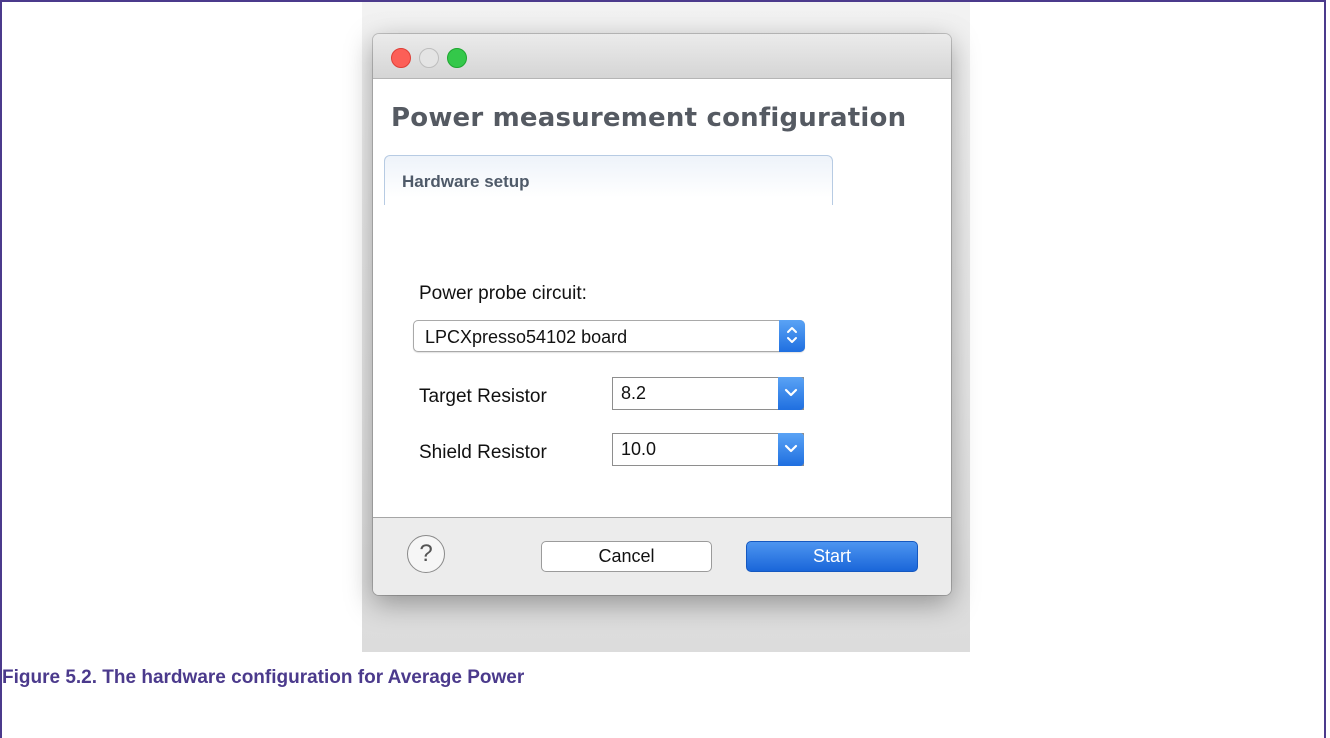 Image resolution: width=1330 pixels, height=738 pixels. Describe the element at coordinates (639, 449) in the screenshot. I see `shield-resistor-value: 10.0` at that location.